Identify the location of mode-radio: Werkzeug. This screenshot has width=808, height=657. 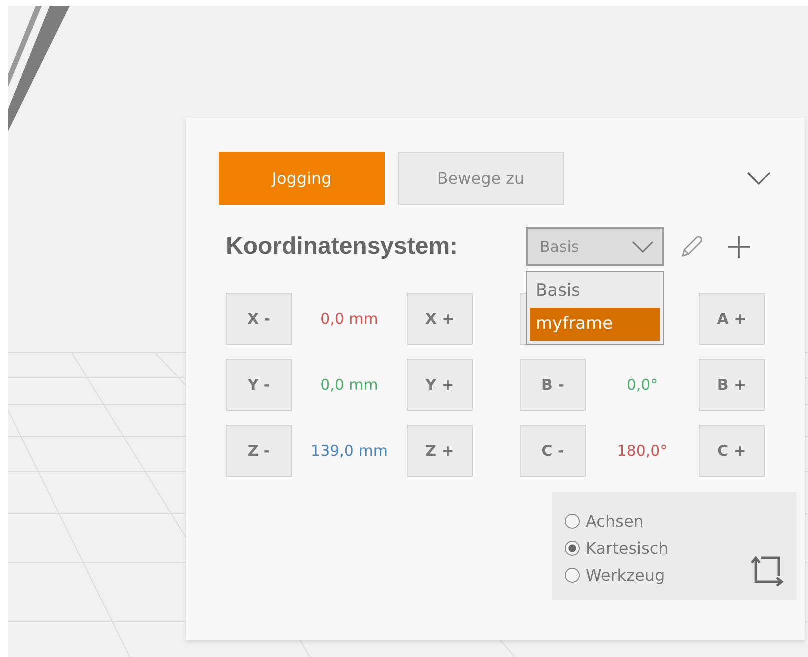
(617, 575).